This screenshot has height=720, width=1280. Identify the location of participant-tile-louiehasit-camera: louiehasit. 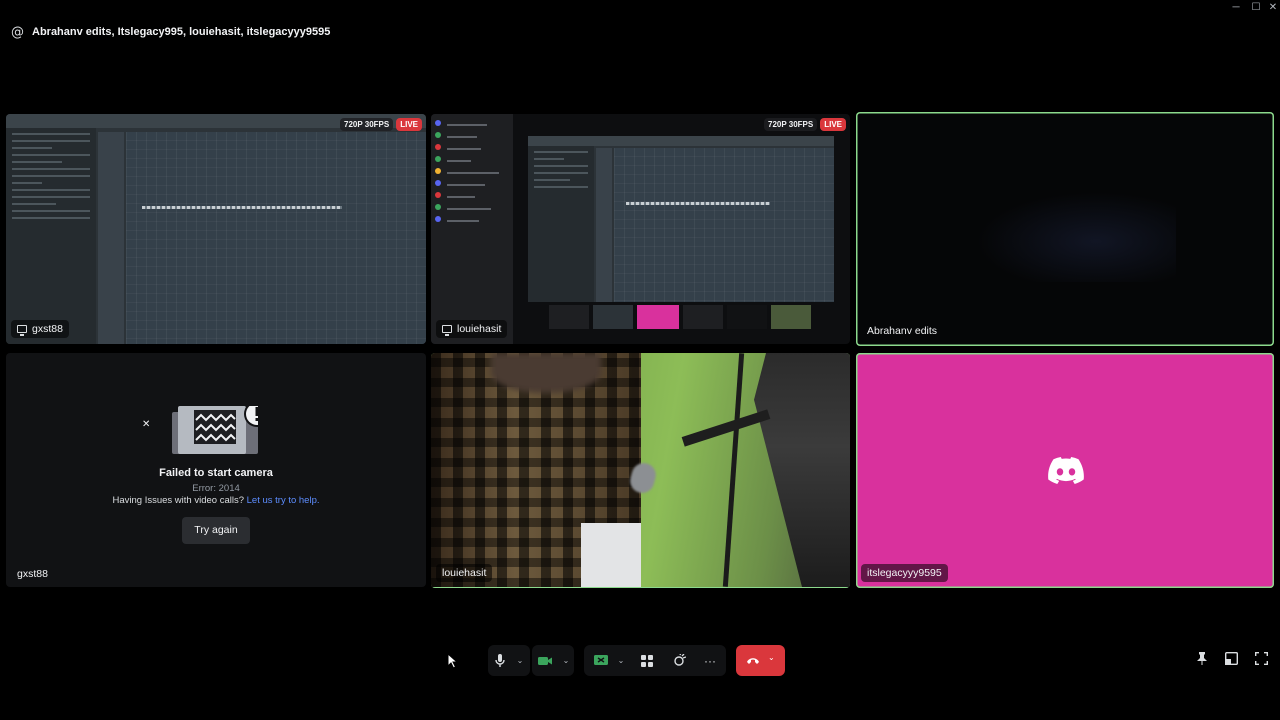
(640, 470).